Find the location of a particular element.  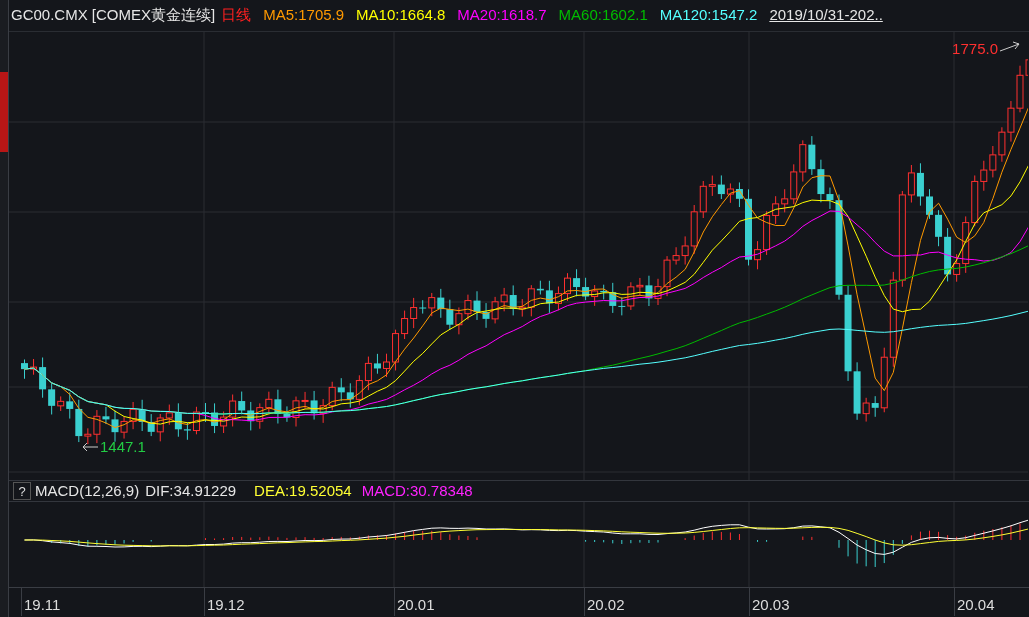

date-label: 20.01 is located at coordinates (416, 605).